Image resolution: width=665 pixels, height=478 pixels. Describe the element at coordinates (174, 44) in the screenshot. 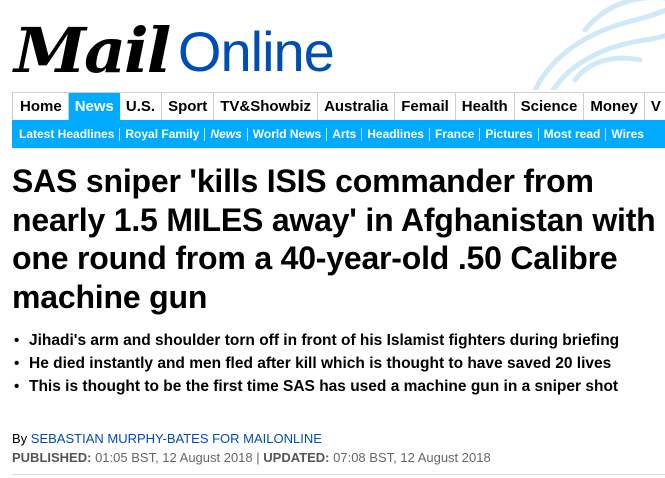

I see `mailonline-logo: Mail Online` at that location.